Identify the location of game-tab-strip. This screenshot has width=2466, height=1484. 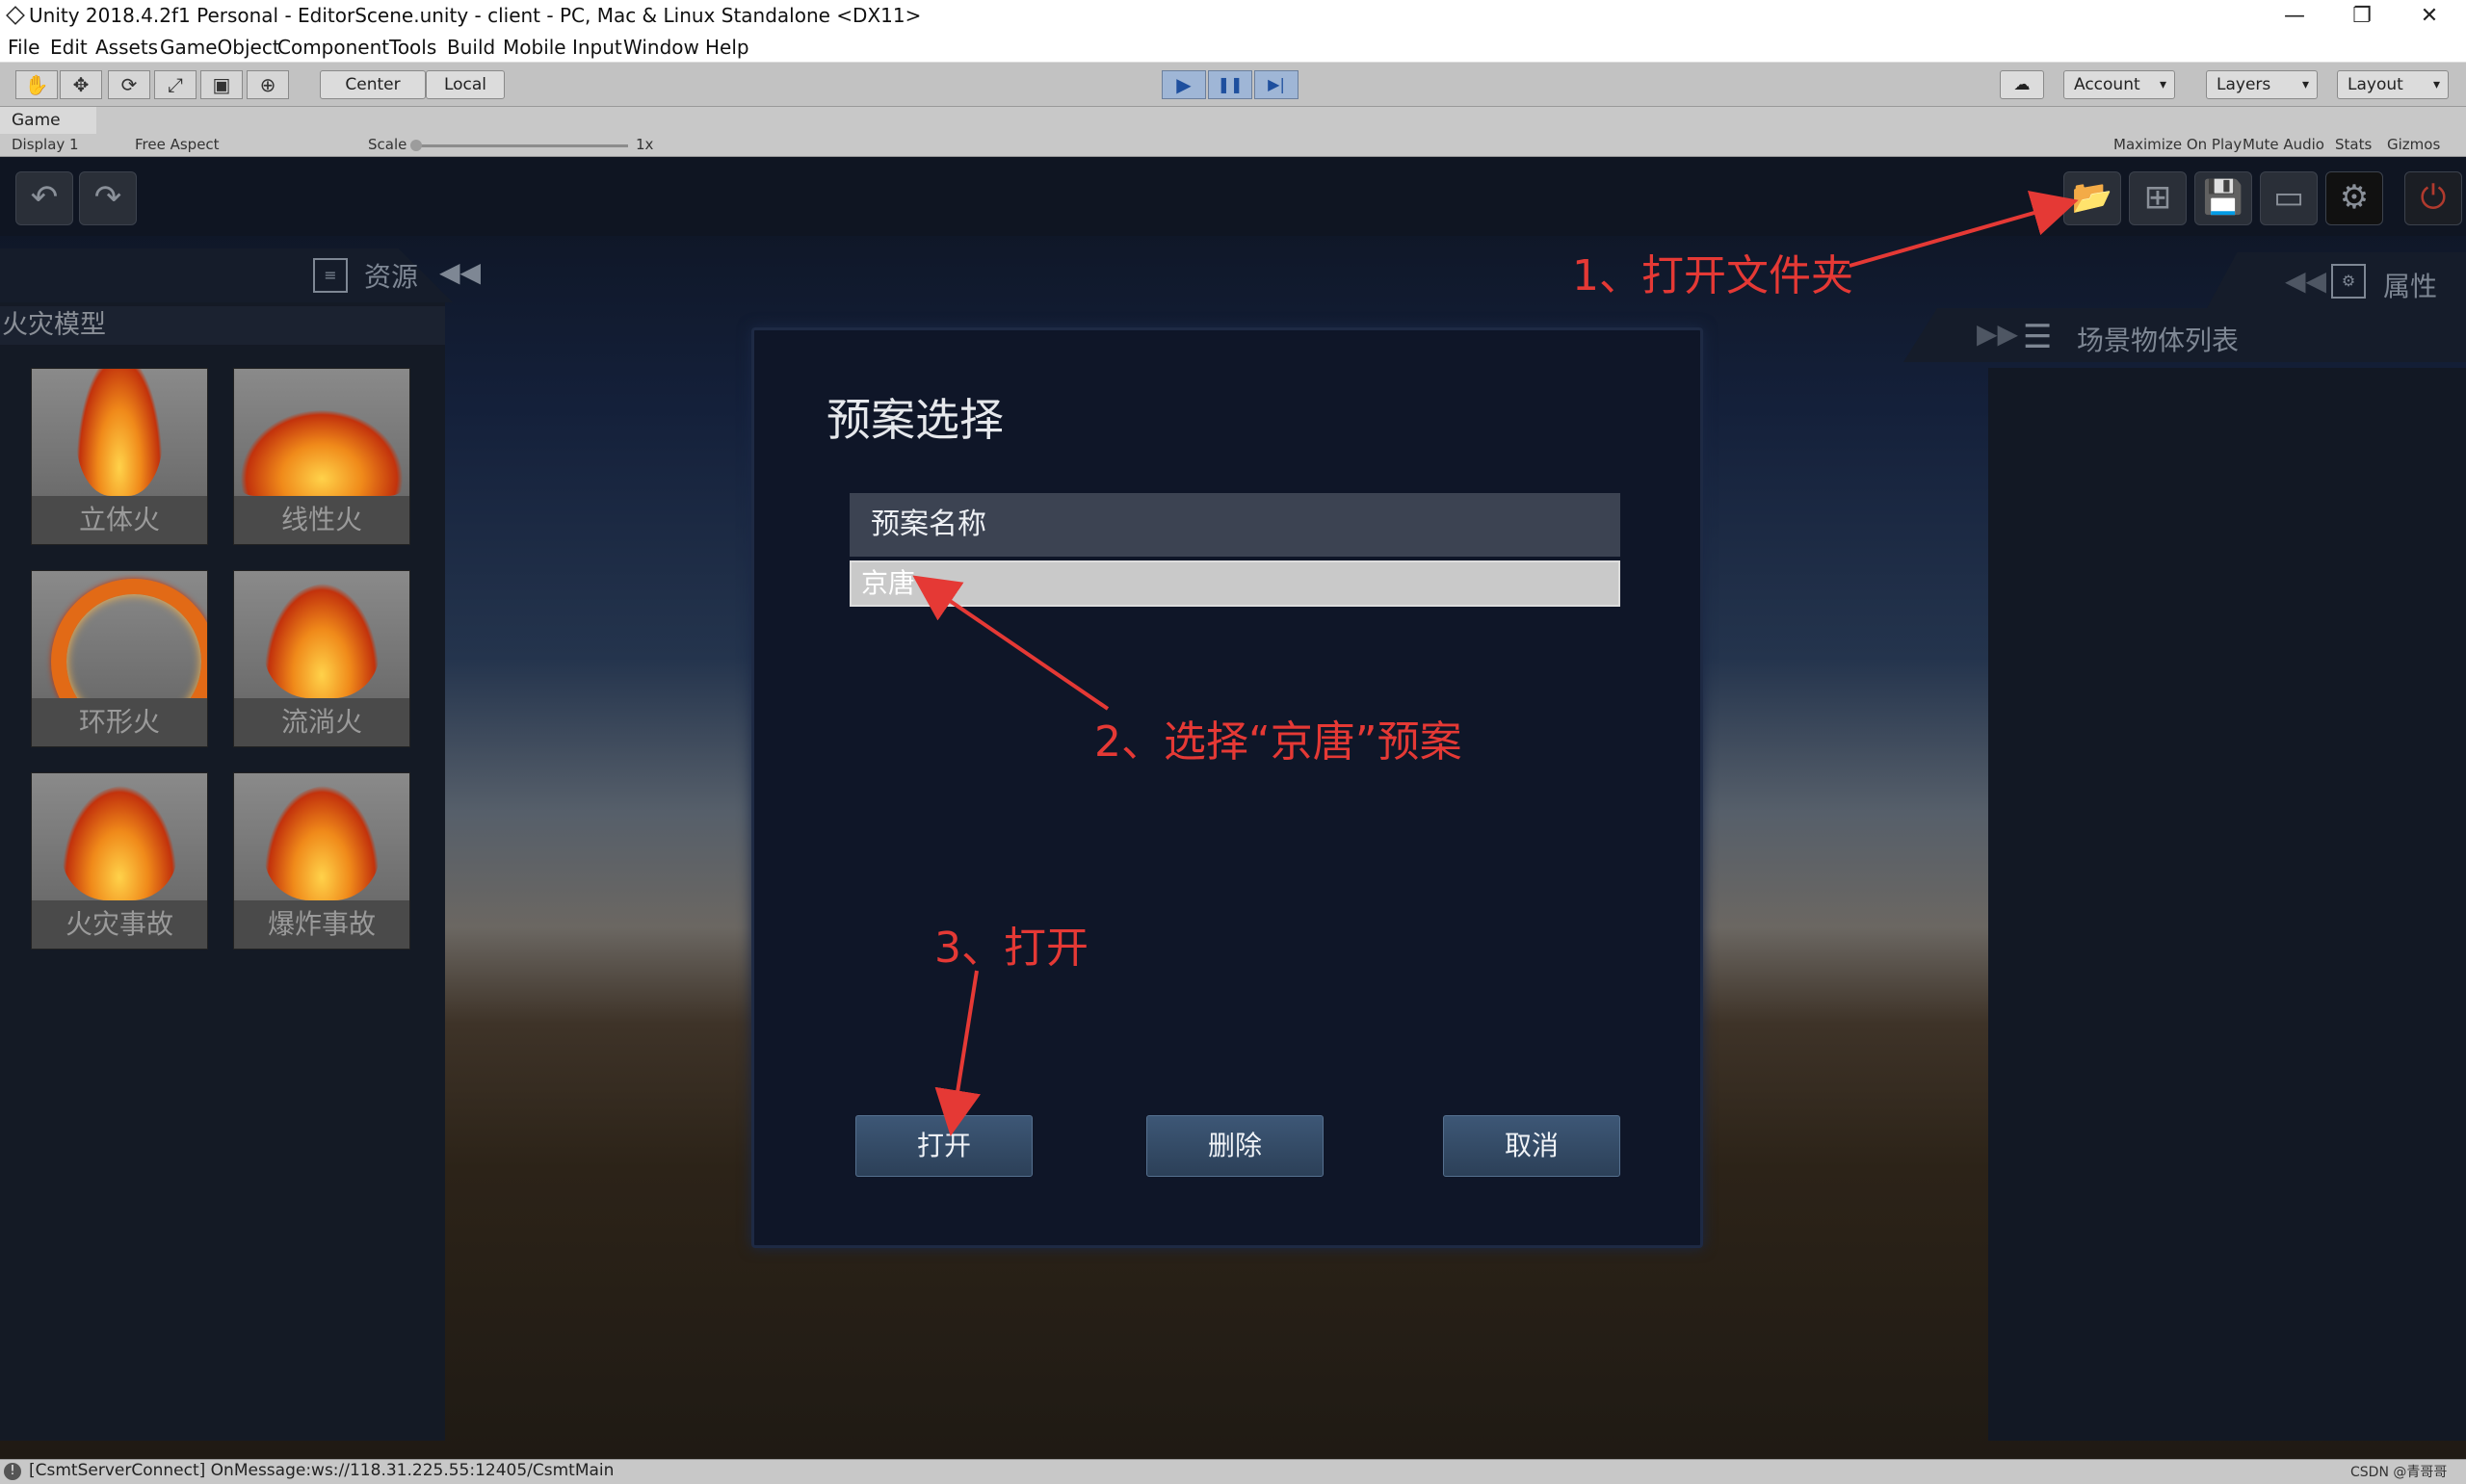
(1233, 120).